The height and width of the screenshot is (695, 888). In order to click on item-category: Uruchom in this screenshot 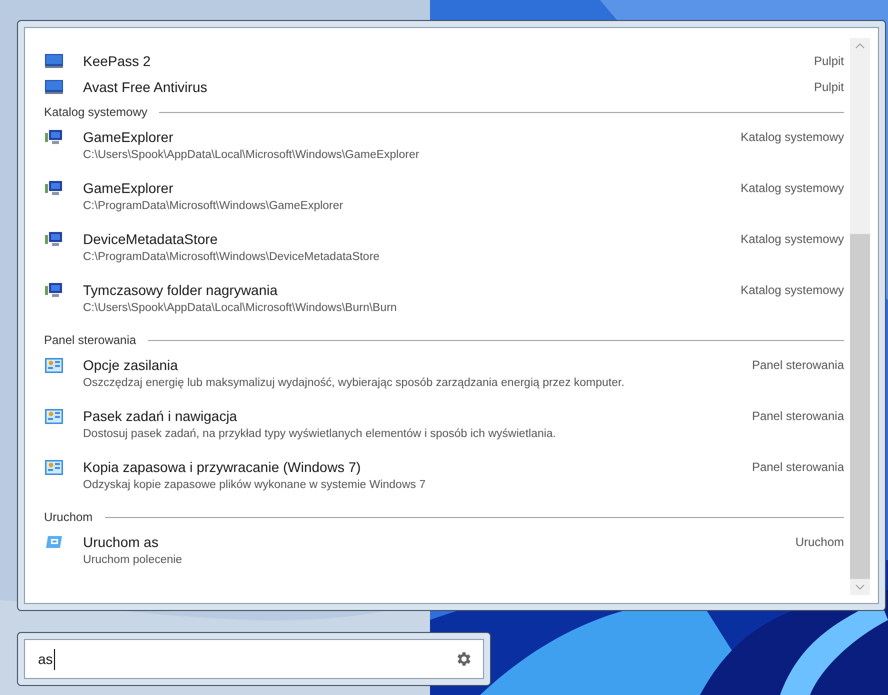, I will do `click(819, 542)`.